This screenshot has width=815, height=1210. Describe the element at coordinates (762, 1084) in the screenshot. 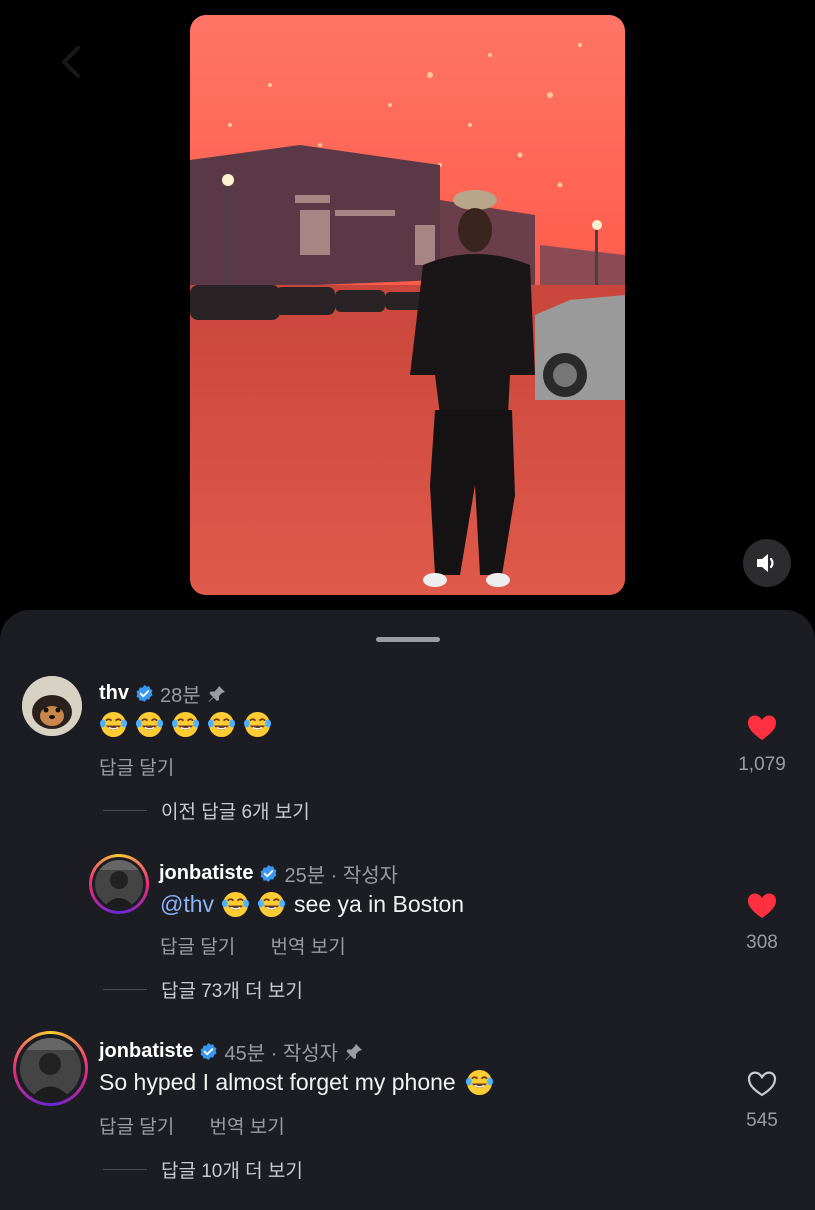

I see `heart-outline-icon` at that location.